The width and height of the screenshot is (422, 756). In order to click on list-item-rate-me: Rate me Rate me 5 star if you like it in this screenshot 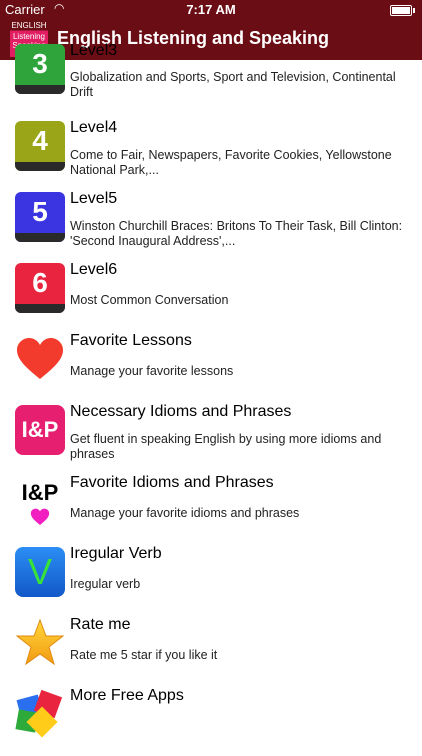, I will do `click(211, 649)`.